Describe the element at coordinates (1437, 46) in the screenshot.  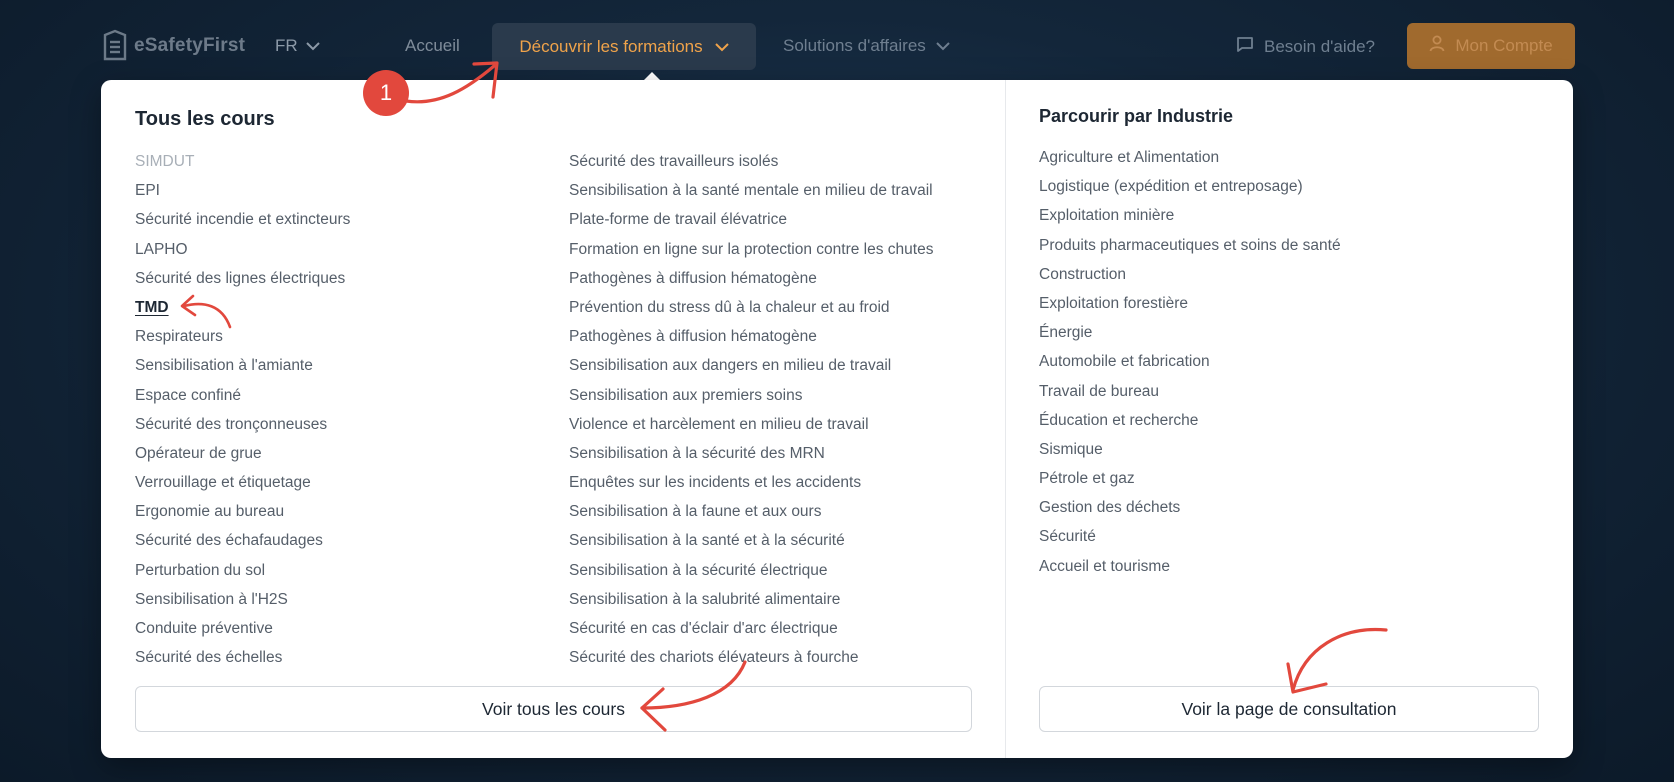
I see `user-icon` at that location.